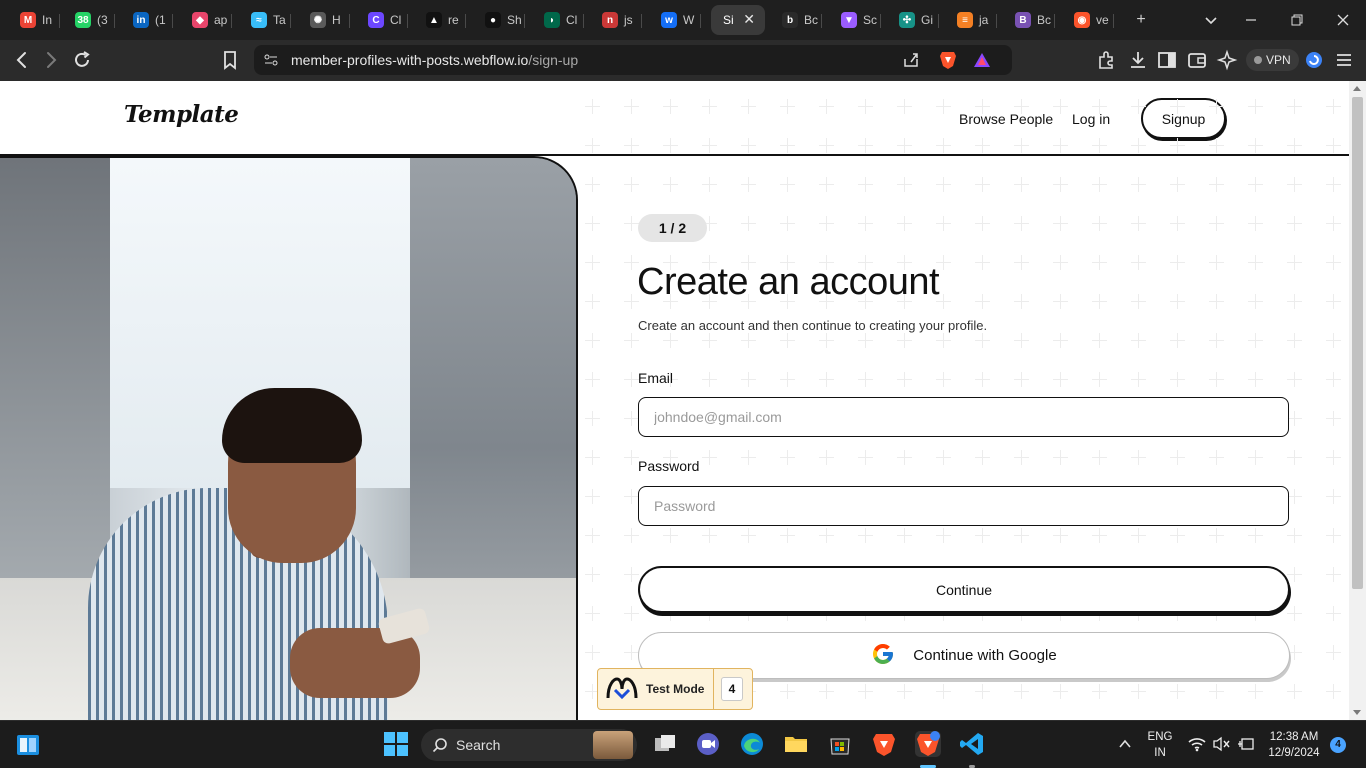 The width and height of the screenshot is (1366, 768). I want to click on file-explorer-icon, so click(796, 744).